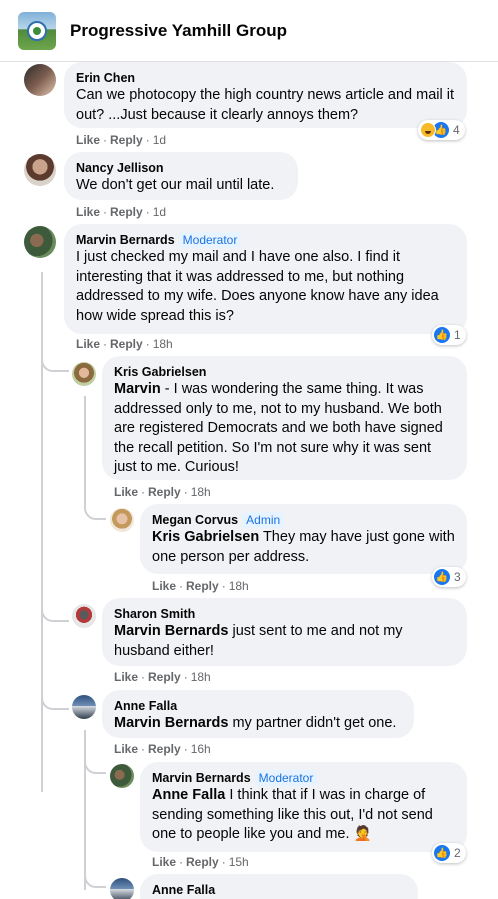 The width and height of the screenshot is (498, 899). What do you see at coordinates (441, 130) in the screenshot?
I see `reaction-summary: 👍 4` at bounding box center [441, 130].